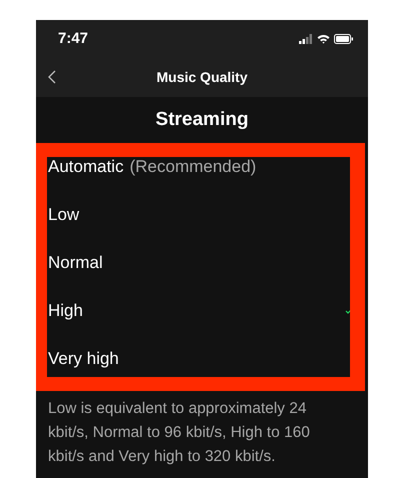  What do you see at coordinates (202, 120) in the screenshot?
I see `section-heading: Streaming` at bounding box center [202, 120].